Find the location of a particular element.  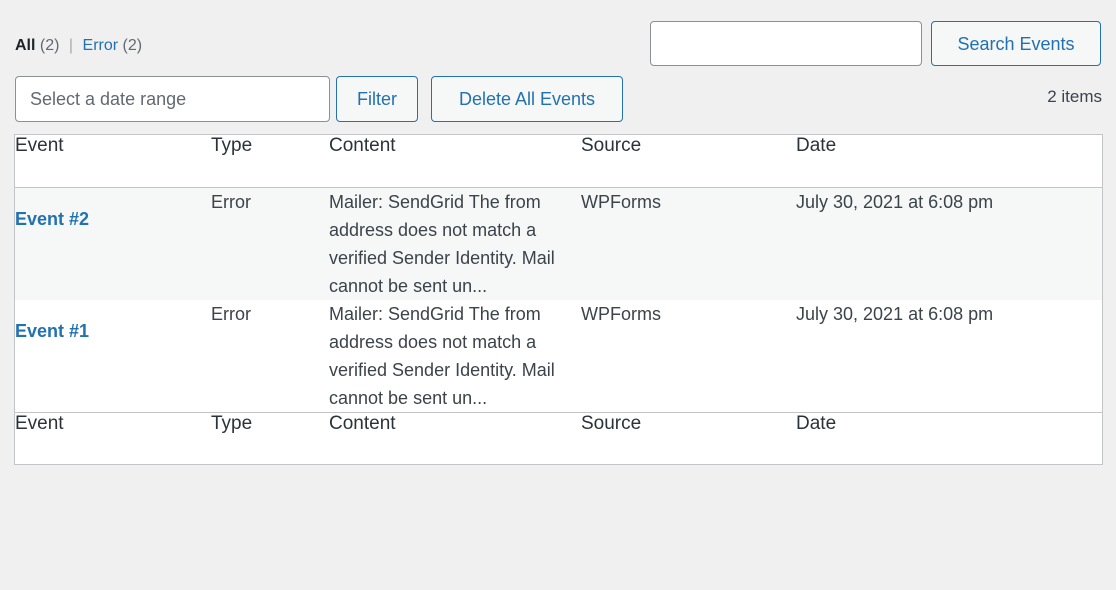

column-header-date: Date is located at coordinates (949, 161).